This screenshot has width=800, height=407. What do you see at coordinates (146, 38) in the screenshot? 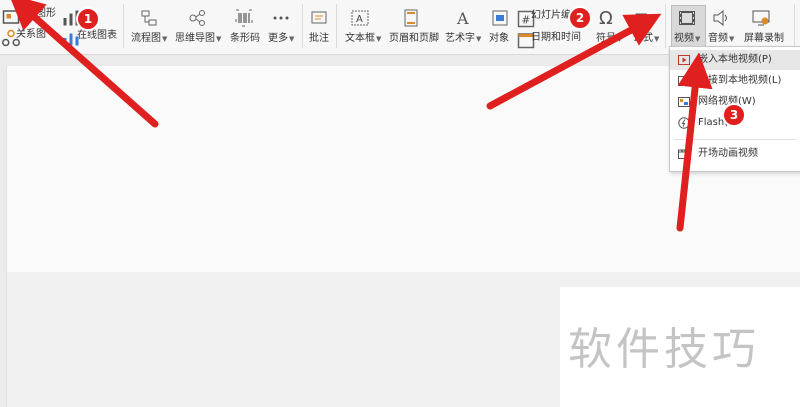
I see `flowchart-label: 流程图` at bounding box center [146, 38].